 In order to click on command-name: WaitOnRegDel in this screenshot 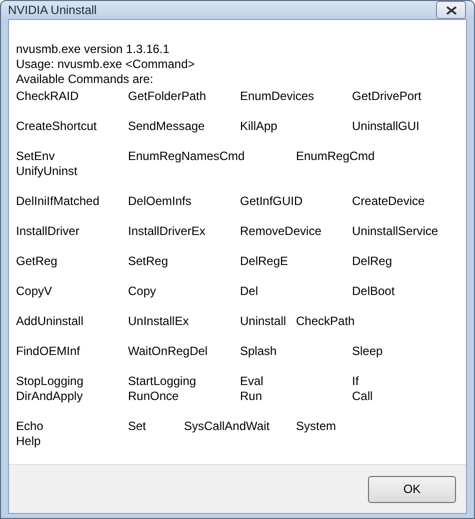, I will do `click(168, 351)`.